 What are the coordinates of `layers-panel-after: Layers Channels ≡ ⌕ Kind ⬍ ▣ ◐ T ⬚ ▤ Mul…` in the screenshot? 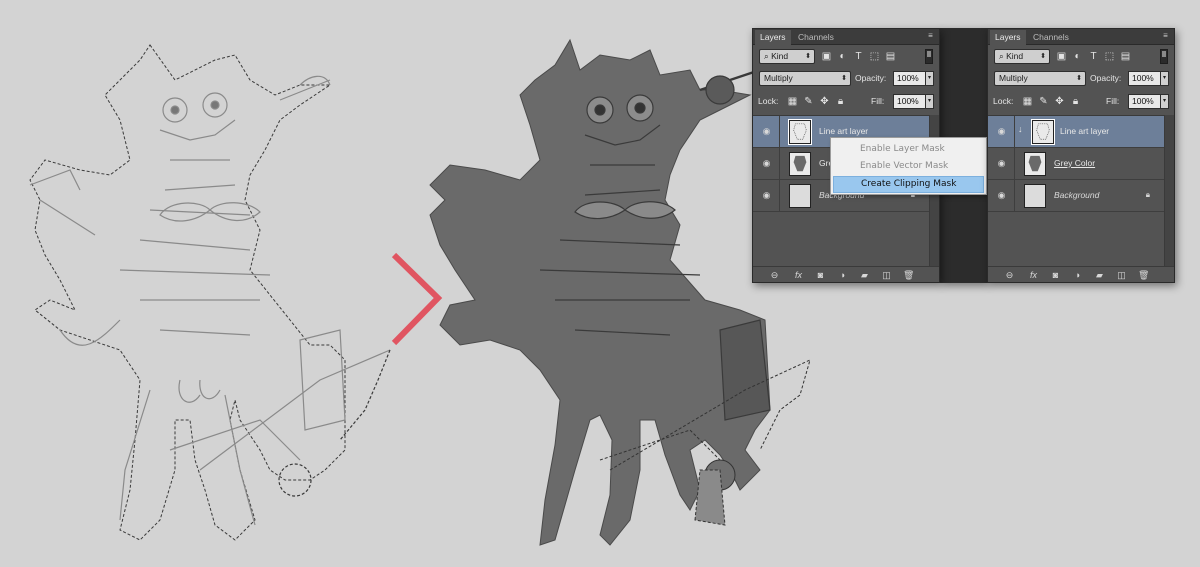 It's located at (1081, 155).